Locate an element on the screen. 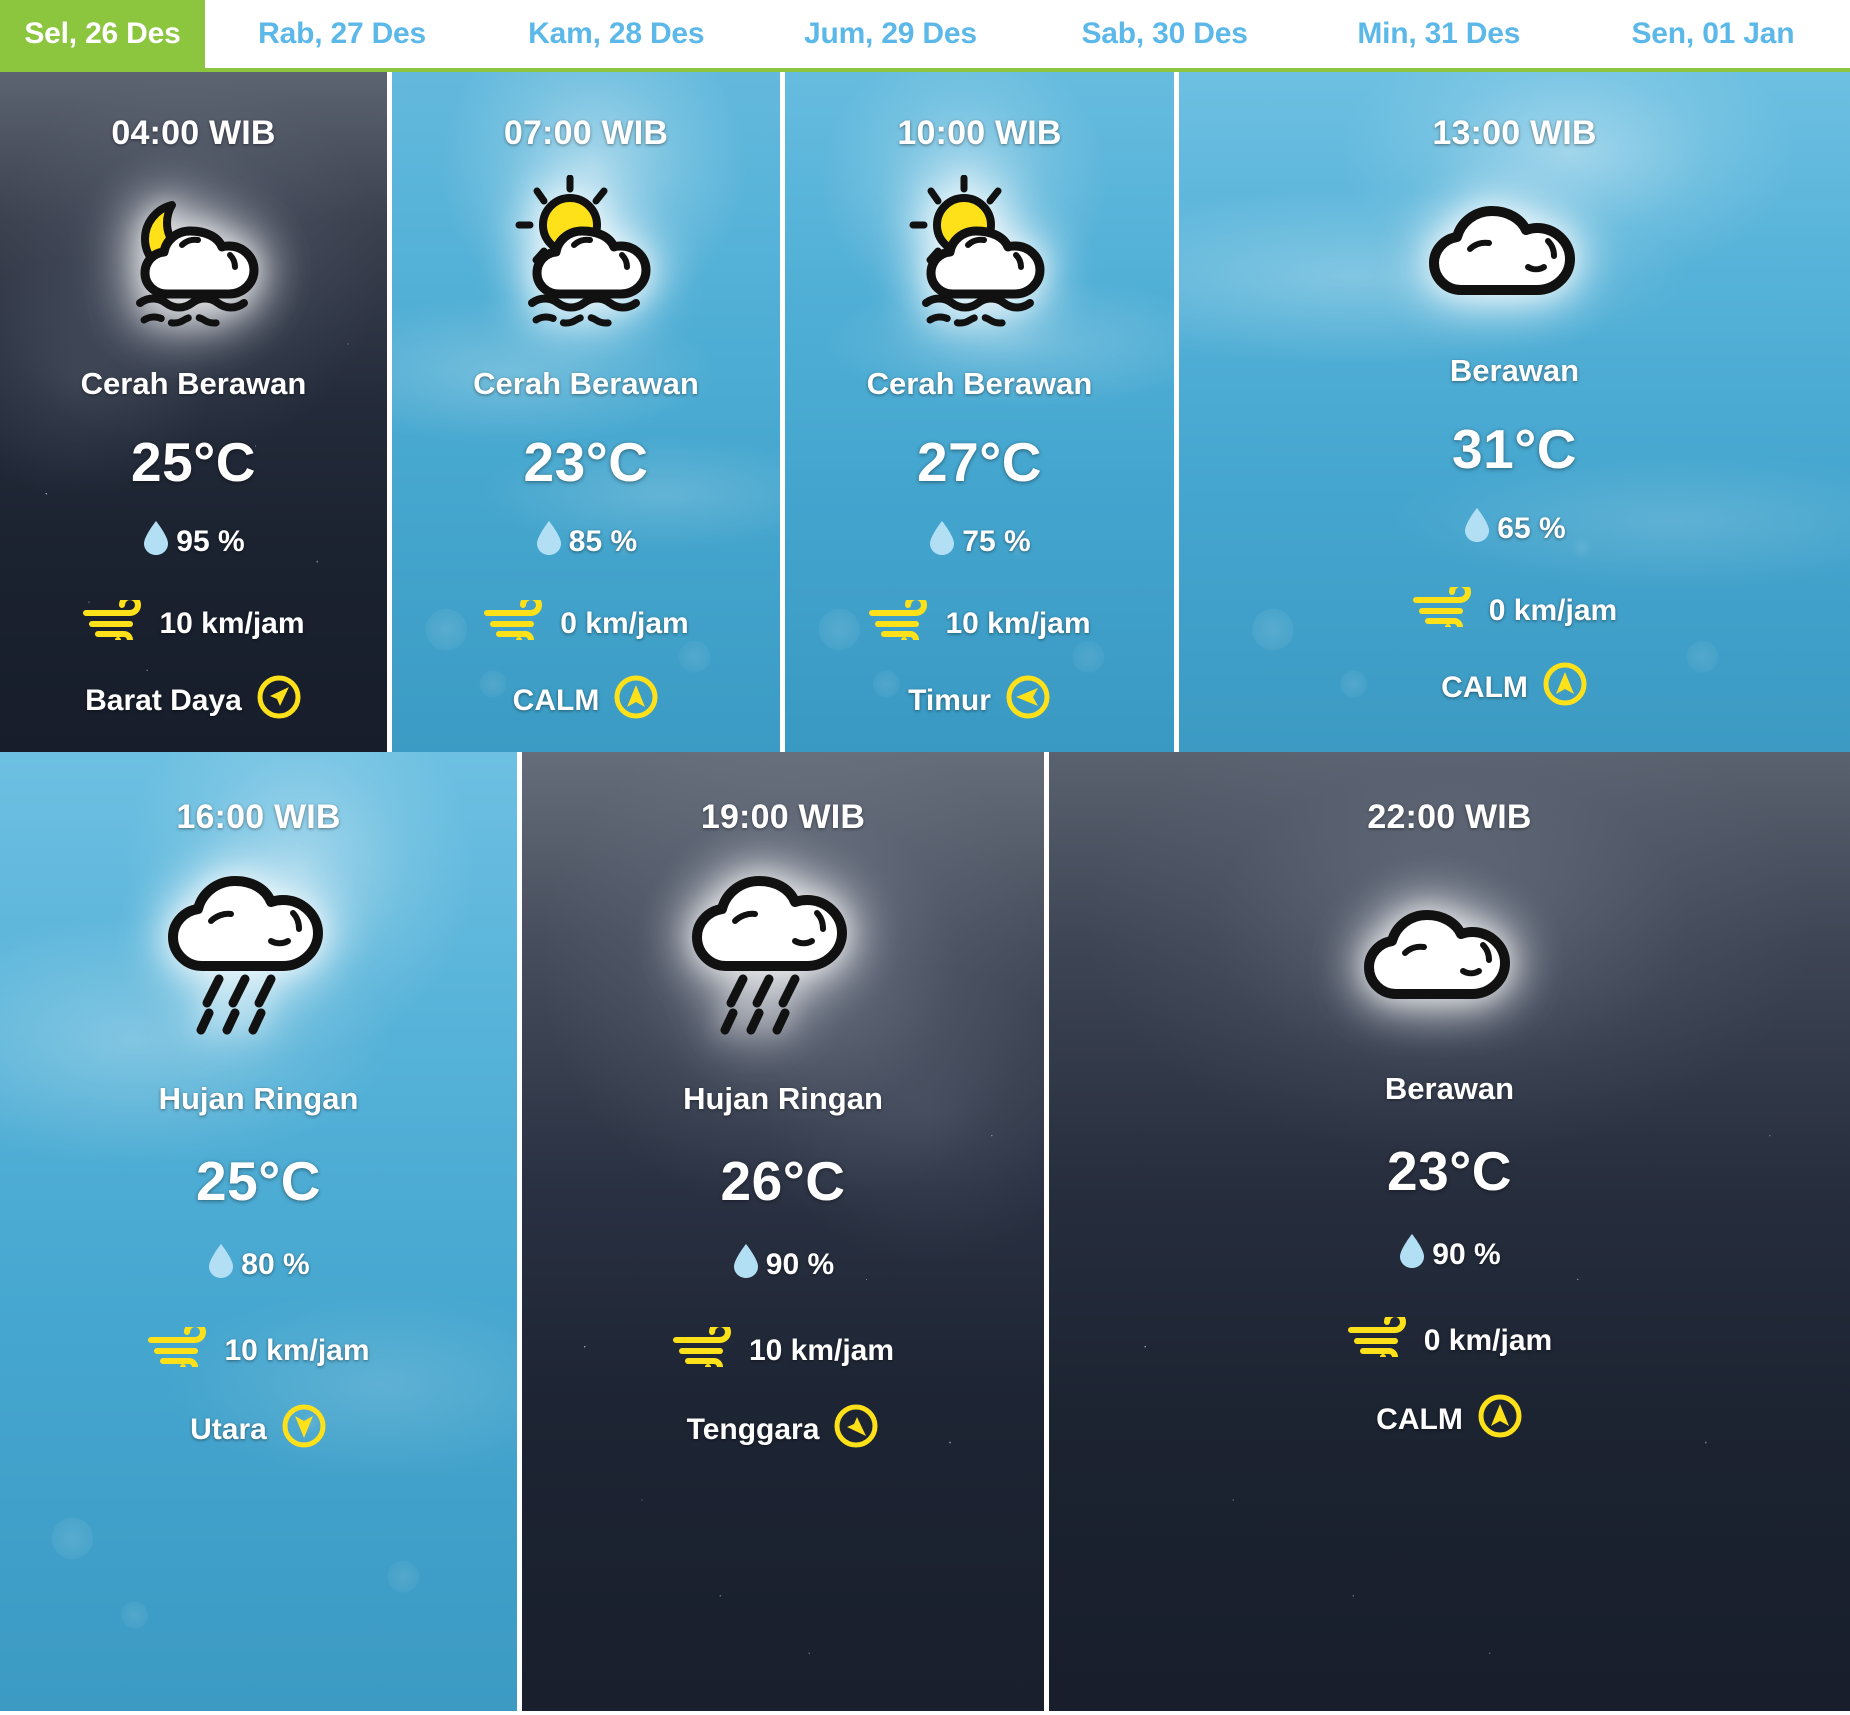 The width and height of the screenshot is (1850, 1715). tab-label: Min, 31 Des is located at coordinates (1439, 33).